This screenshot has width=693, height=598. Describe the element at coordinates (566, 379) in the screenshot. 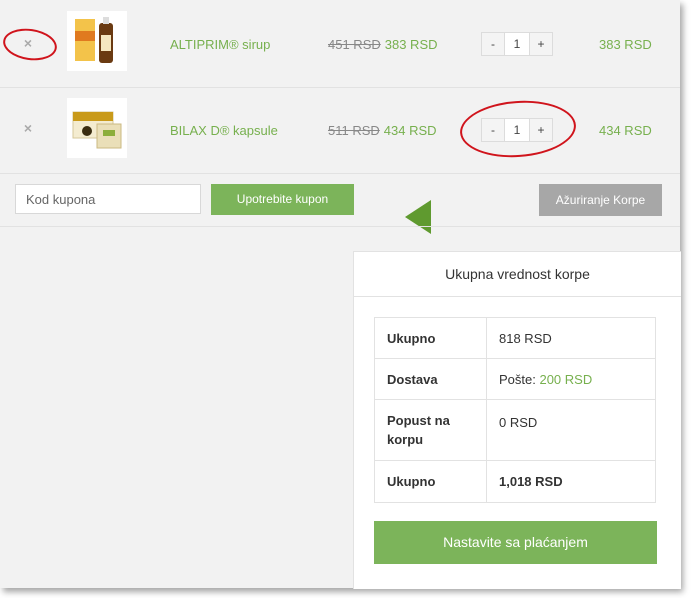

I see `shipping-price: 200 RSD` at that location.